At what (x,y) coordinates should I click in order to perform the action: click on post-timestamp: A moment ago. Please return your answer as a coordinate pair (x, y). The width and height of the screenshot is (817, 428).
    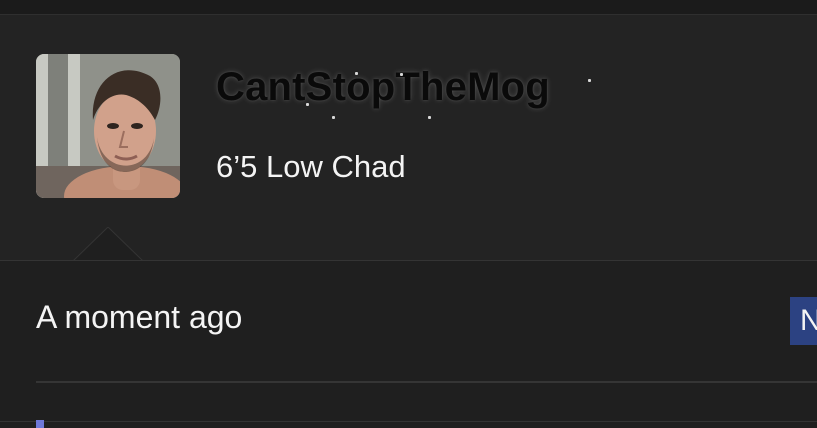
    Looking at the image, I should click on (139, 317).